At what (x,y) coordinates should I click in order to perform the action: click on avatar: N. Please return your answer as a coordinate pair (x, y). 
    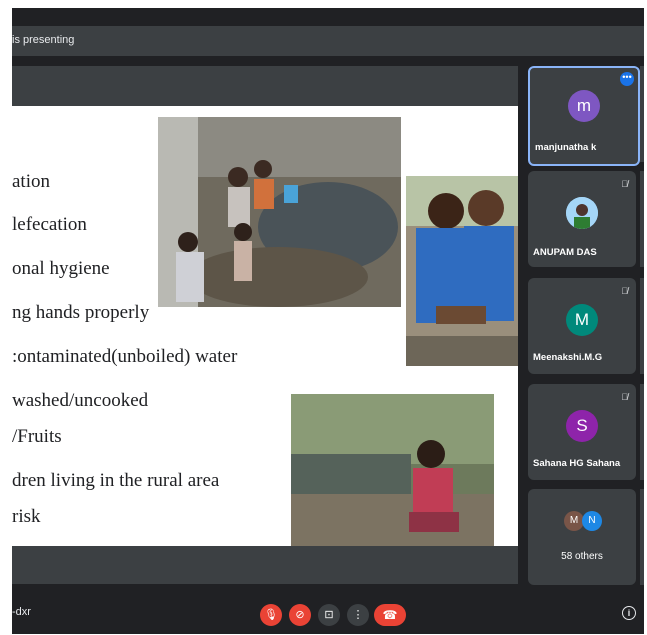
    Looking at the image, I should click on (592, 521).